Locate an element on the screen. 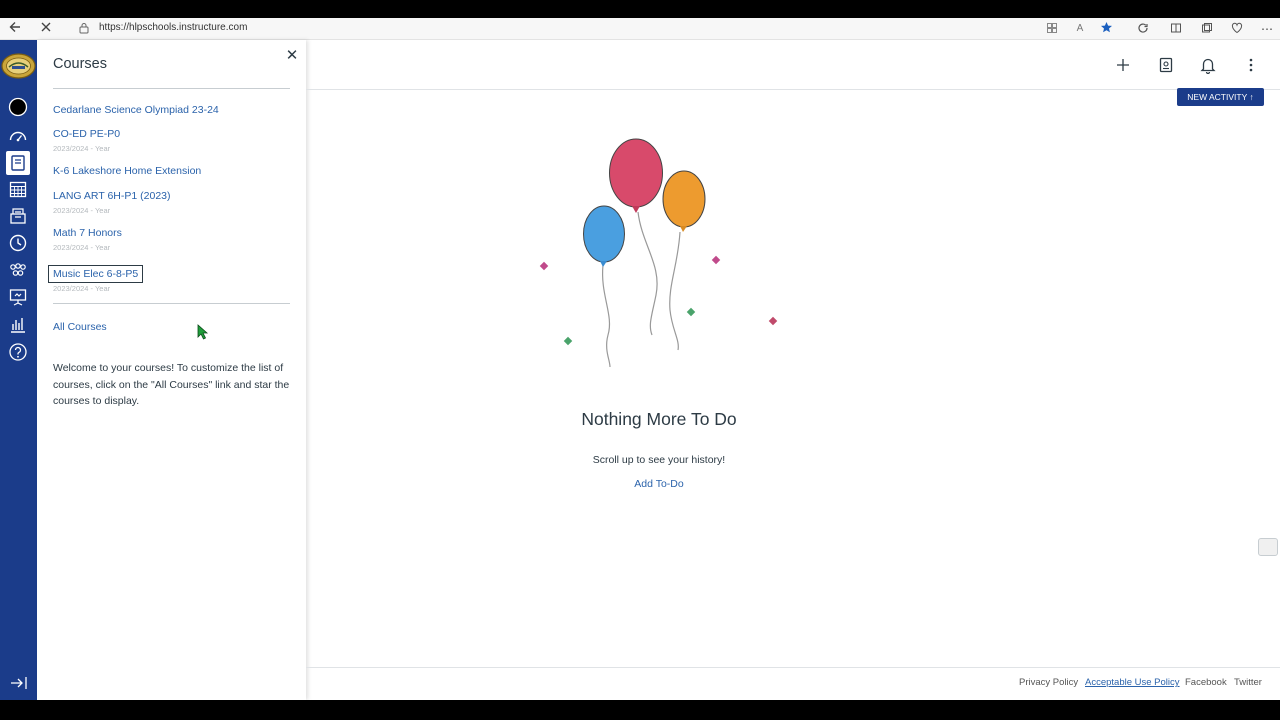 This screenshot has height=720, width=1280. favorite-star-icon is located at coordinates (1106, 29).